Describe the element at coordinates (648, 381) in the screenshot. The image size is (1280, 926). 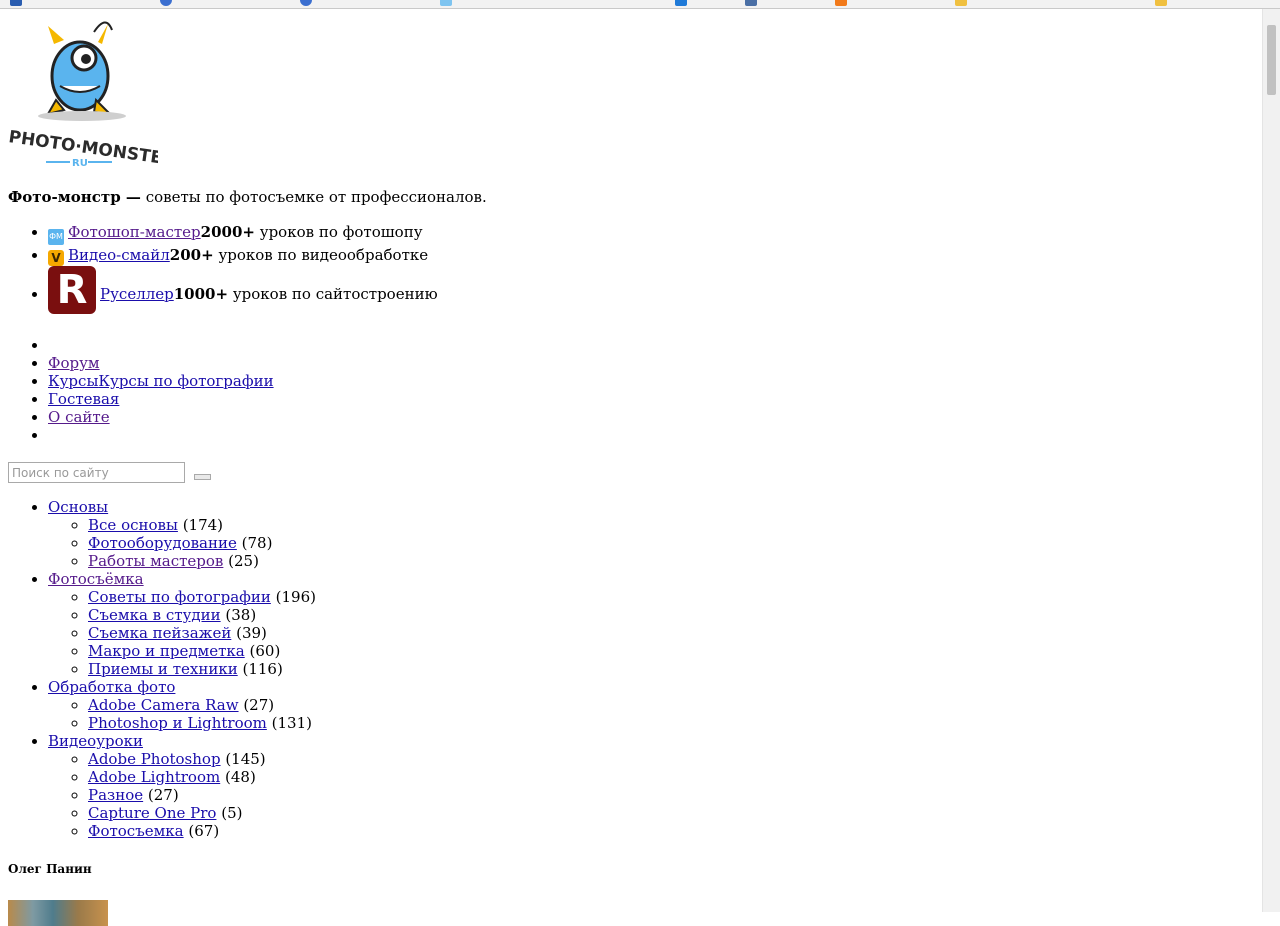
I see `menu-item-courses: КурсыКурсы по фотографии` at that location.